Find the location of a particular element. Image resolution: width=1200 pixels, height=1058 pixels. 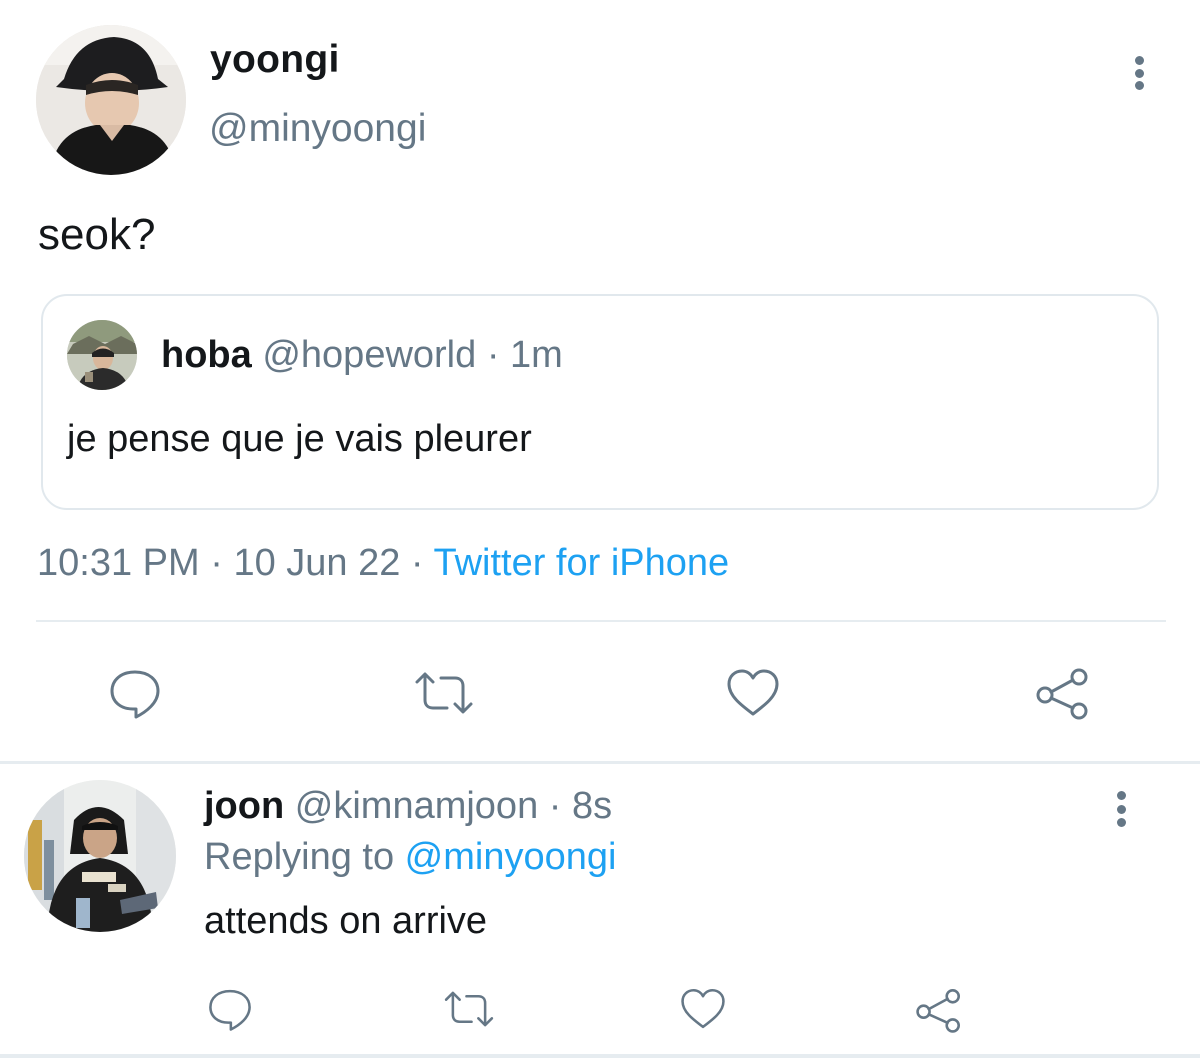

reply-author-name: joon is located at coordinates (244, 806).